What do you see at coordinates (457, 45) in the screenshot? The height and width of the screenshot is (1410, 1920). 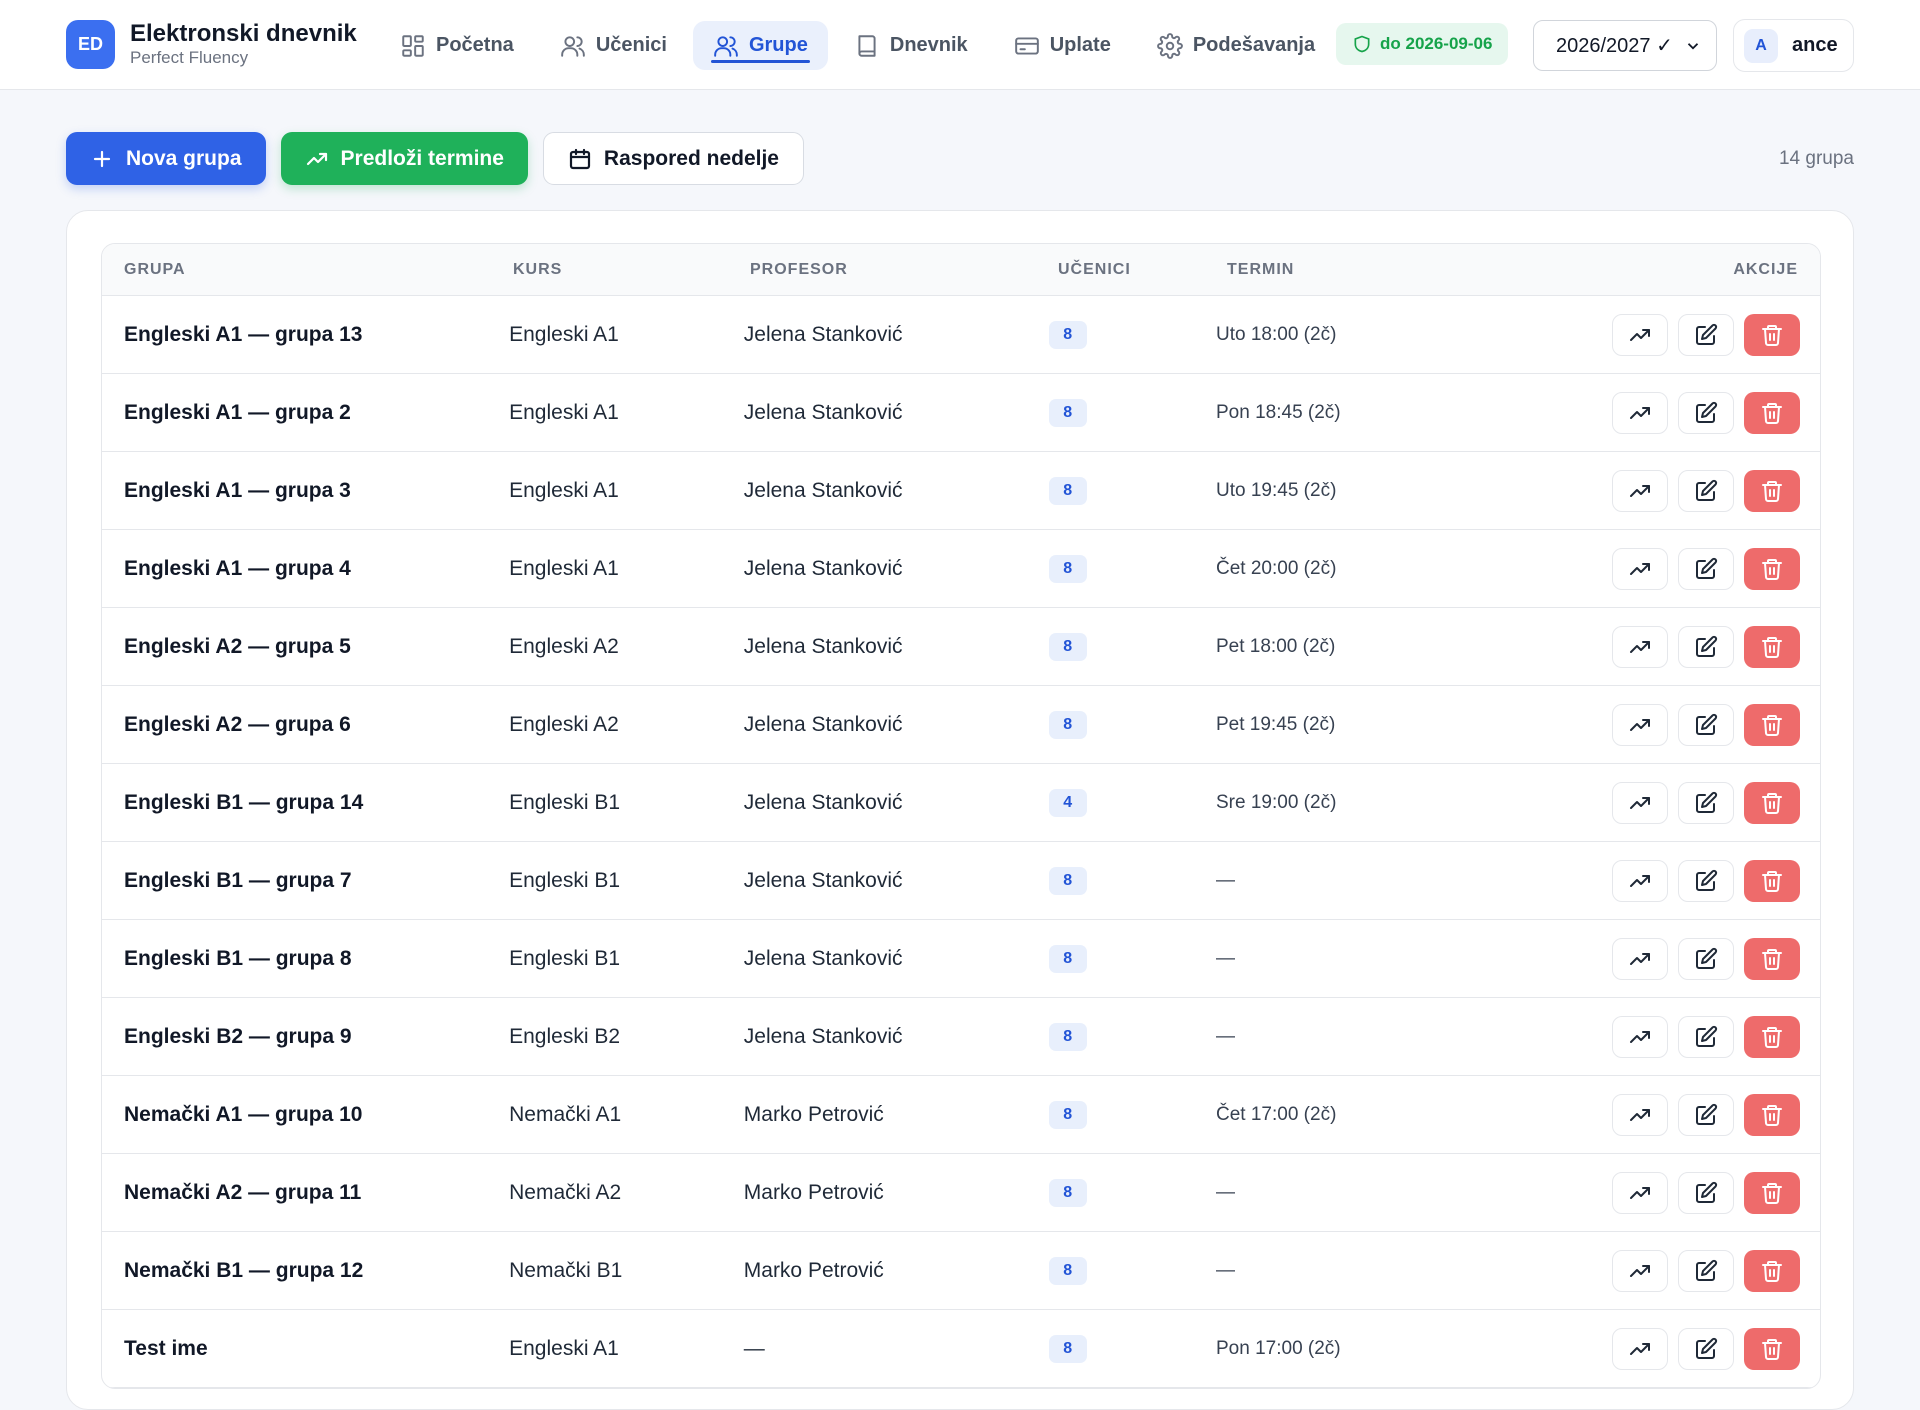 I see `nav-item-pocetna: Početna` at bounding box center [457, 45].